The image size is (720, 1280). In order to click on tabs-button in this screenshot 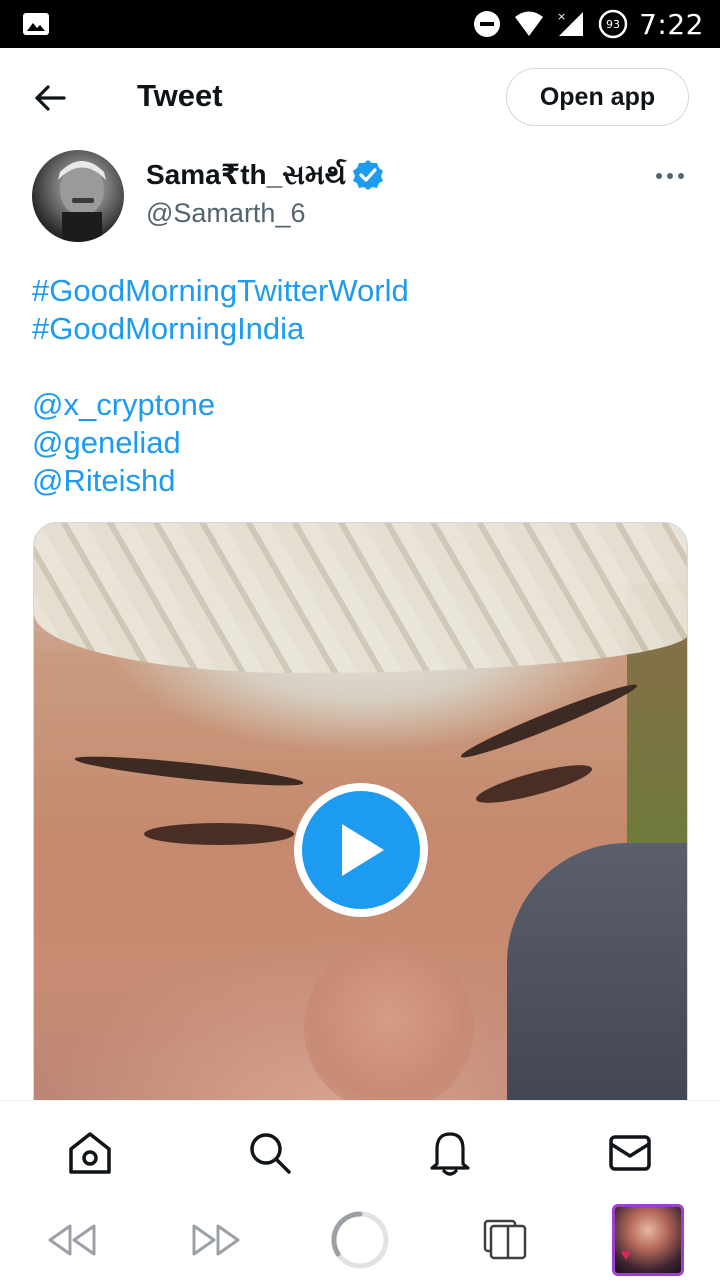, I will do `click(506, 1240)`.